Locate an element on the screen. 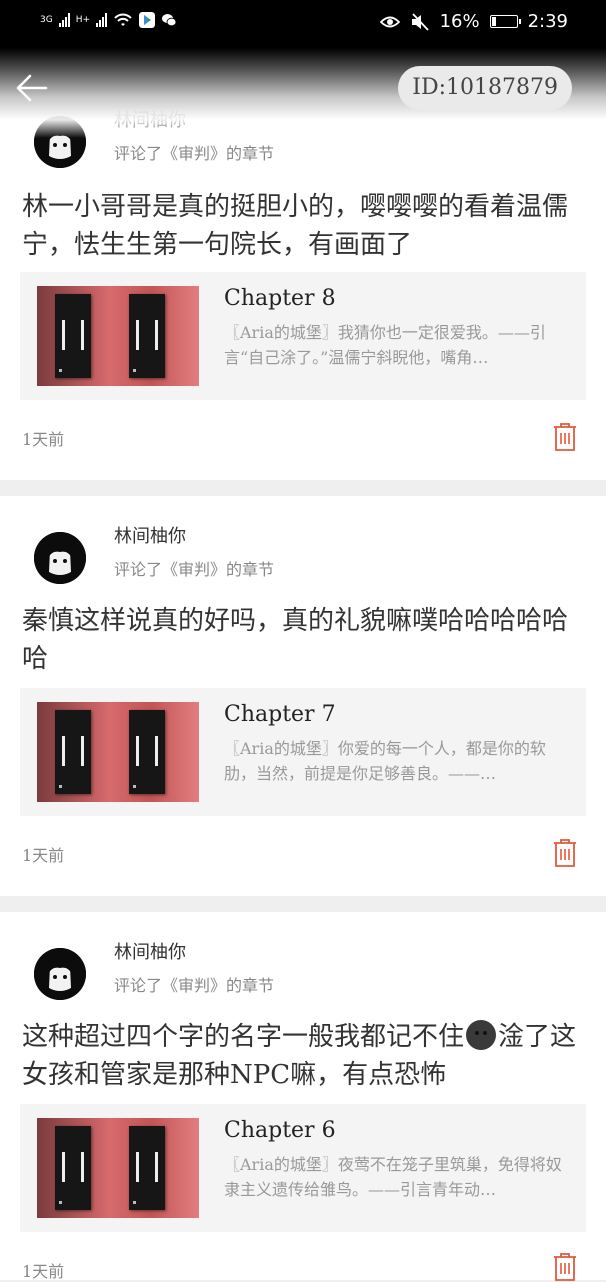  emoji-face-icon is located at coordinates (481, 1035).